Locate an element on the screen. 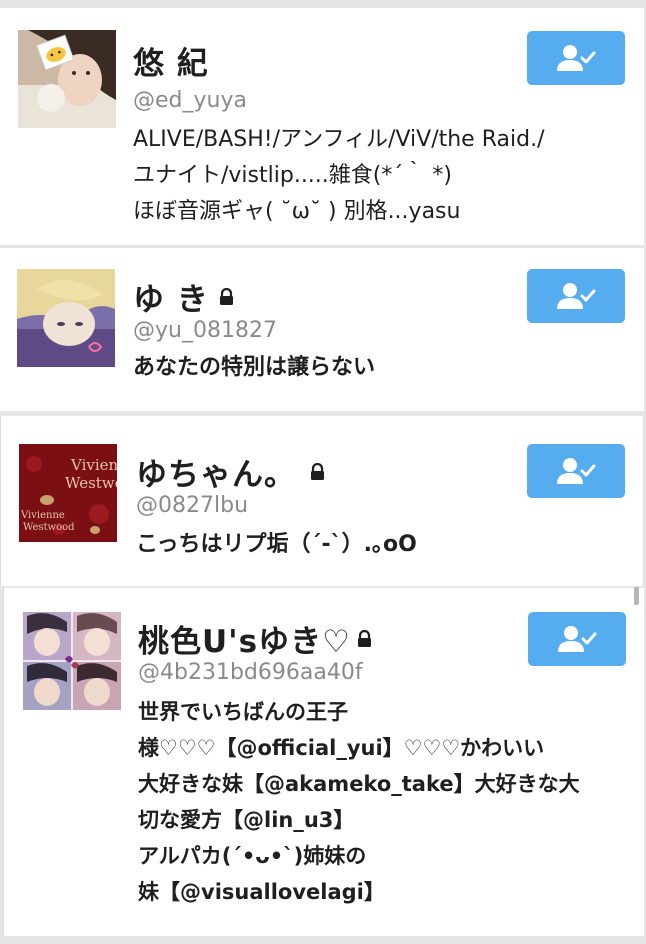 The image size is (646, 944). display-name-row: ゆちゃん。 is located at coordinates (230, 471).